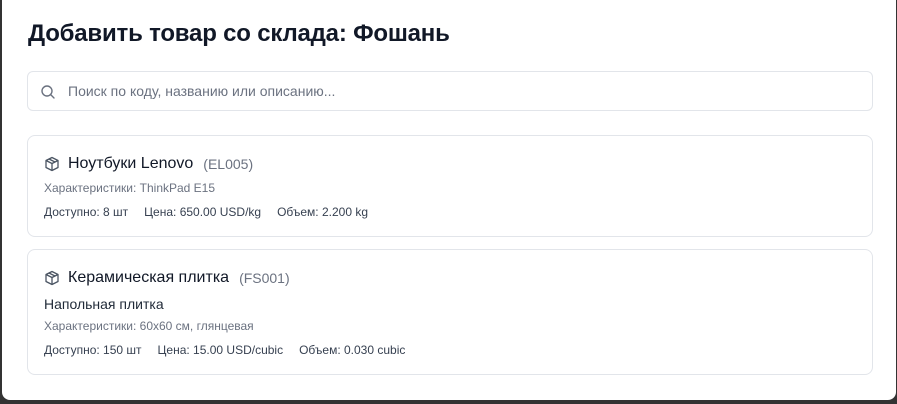 The height and width of the screenshot is (404, 897). What do you see at coordinates (93, 350) in the screenshot?
I see `product-available: Доступно: 150 шт` at bounding box center [93, 350].